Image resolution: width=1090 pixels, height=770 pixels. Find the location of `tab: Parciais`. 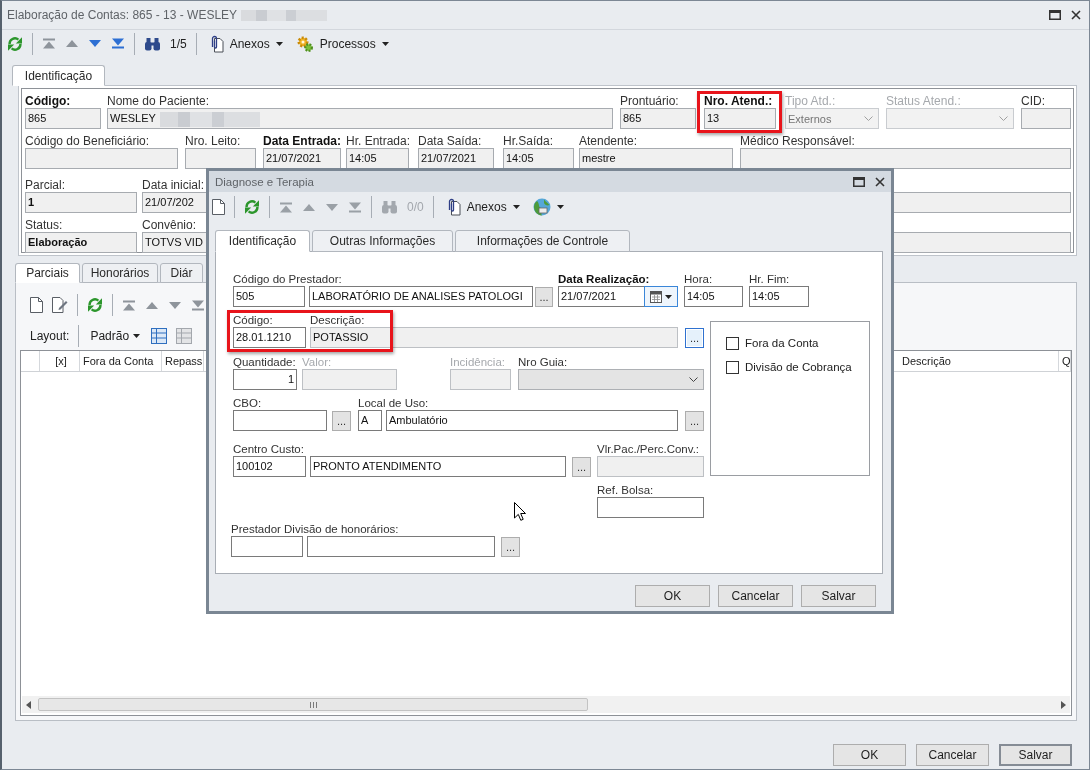

tab: Parciais is located at coordinates (47, 273).